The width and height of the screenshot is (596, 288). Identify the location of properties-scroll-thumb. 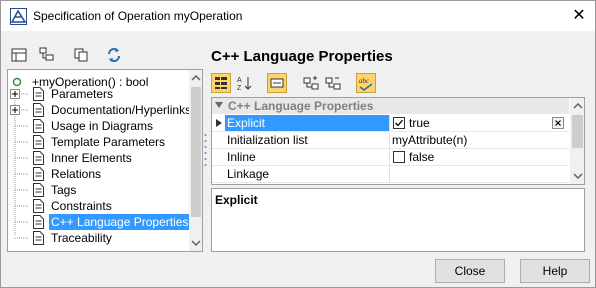
(577, 131).